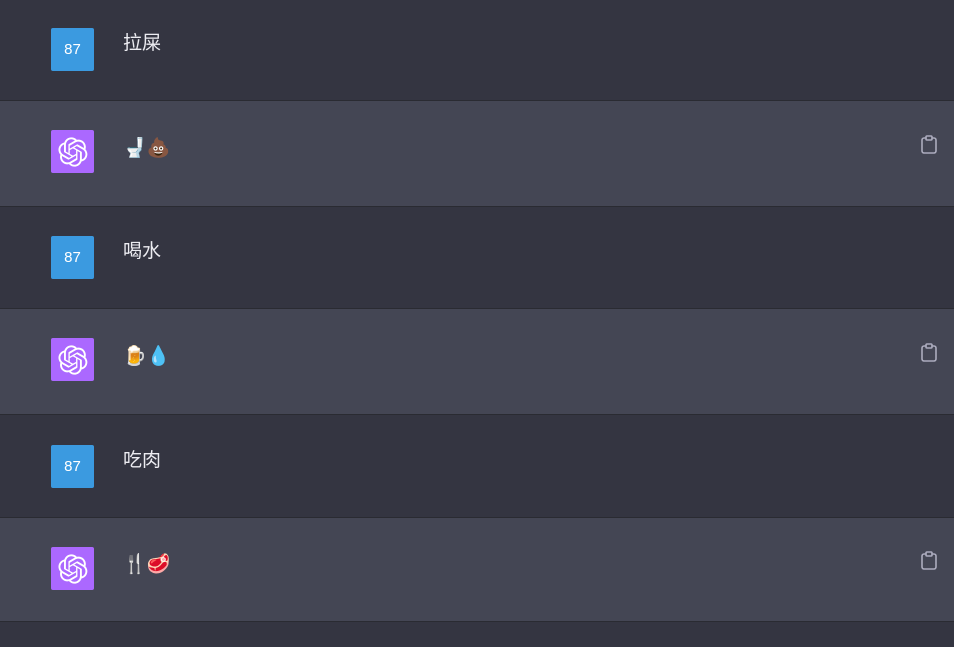  Describe the element at coordinates (147, 356) in the screenshot. I see `message-text: 🍺💧` at that location.